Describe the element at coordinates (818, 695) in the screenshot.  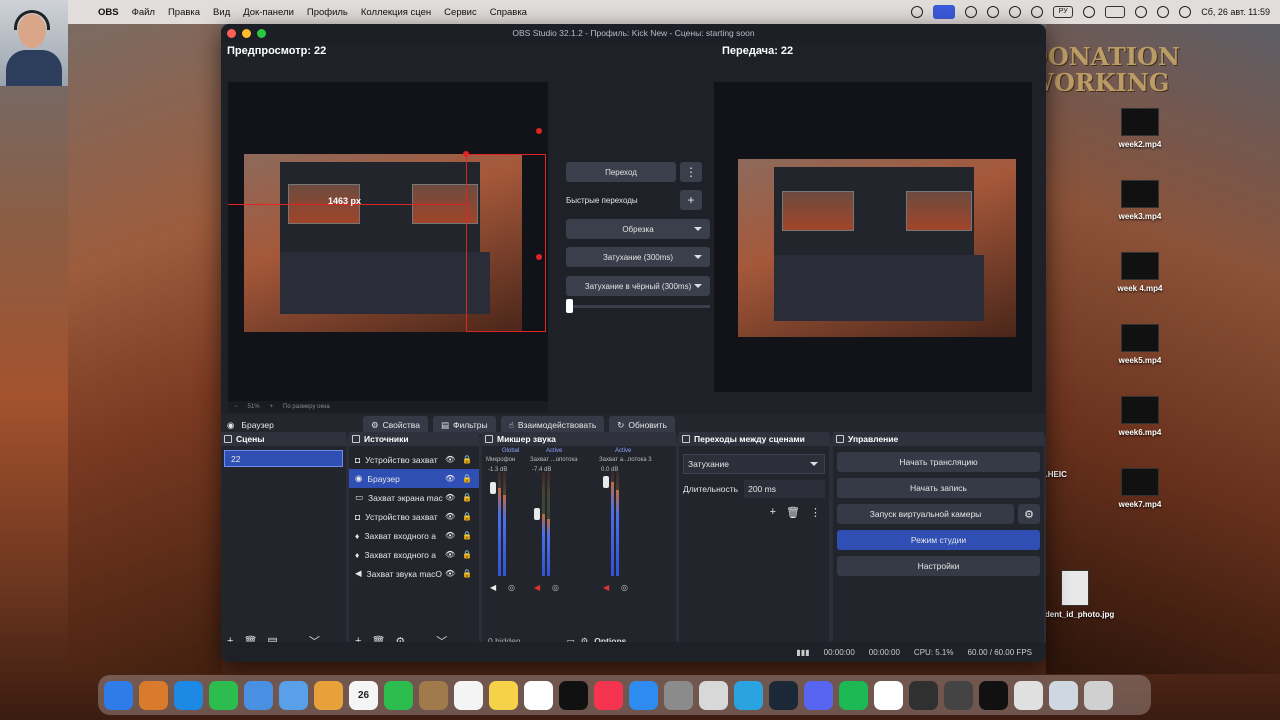
I see `discord-icon` at that location.